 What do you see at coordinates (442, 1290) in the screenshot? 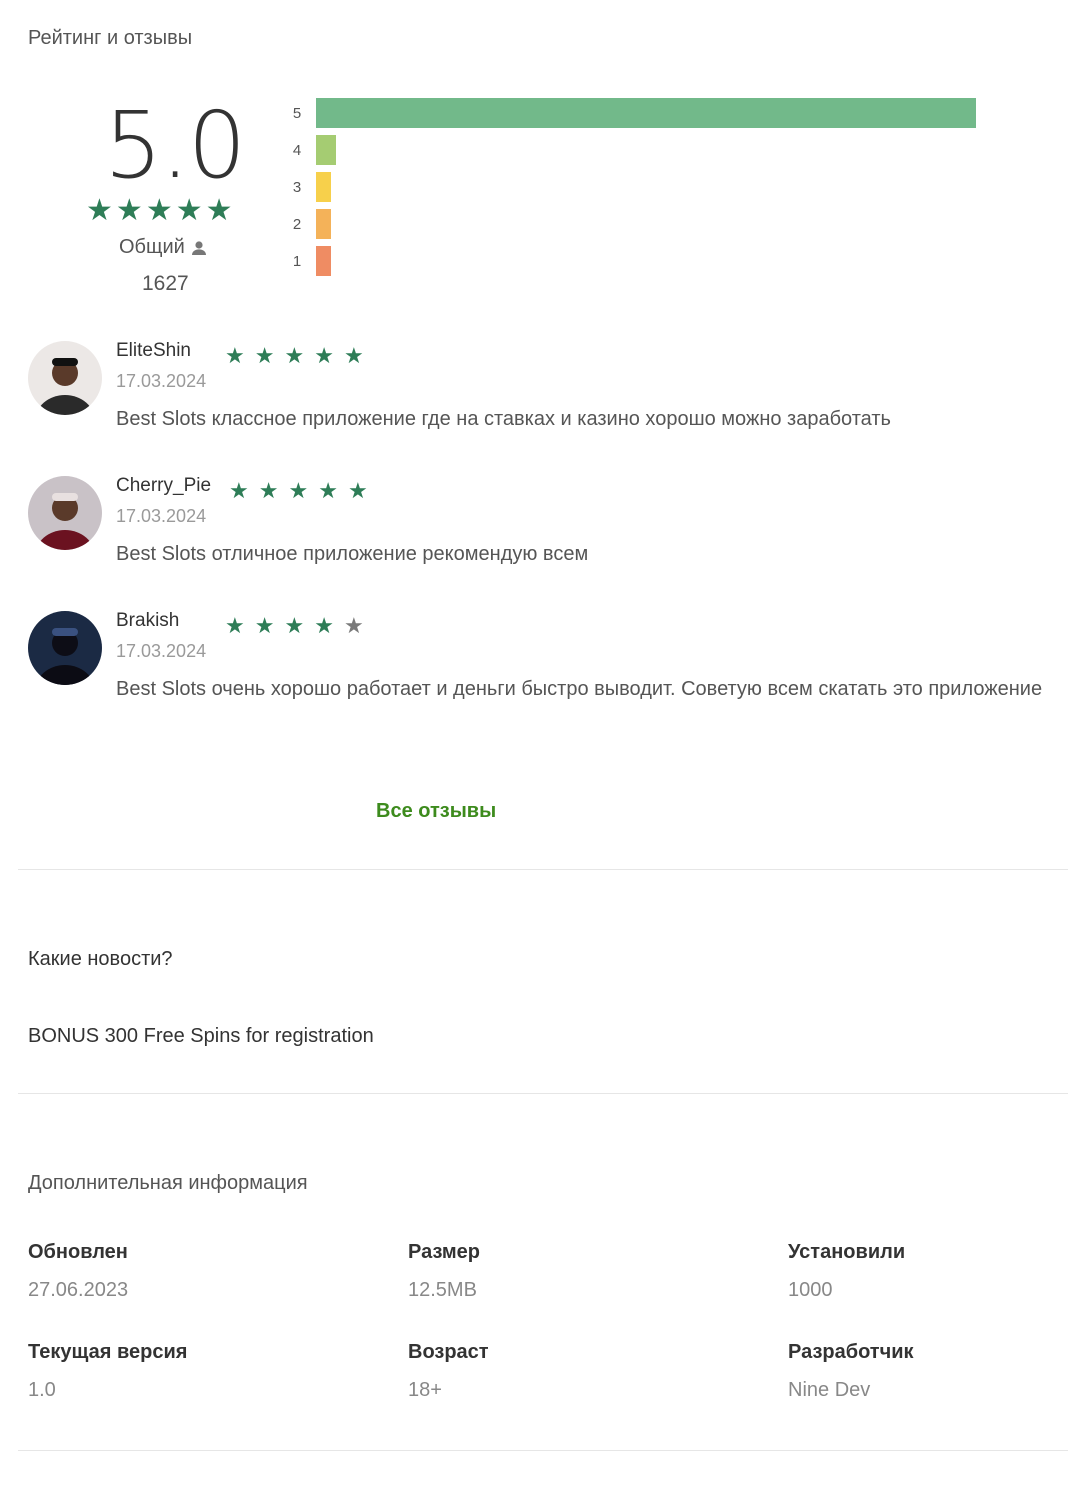
I see `info-value: 12.5MB` at bounding box center [442, 1290].